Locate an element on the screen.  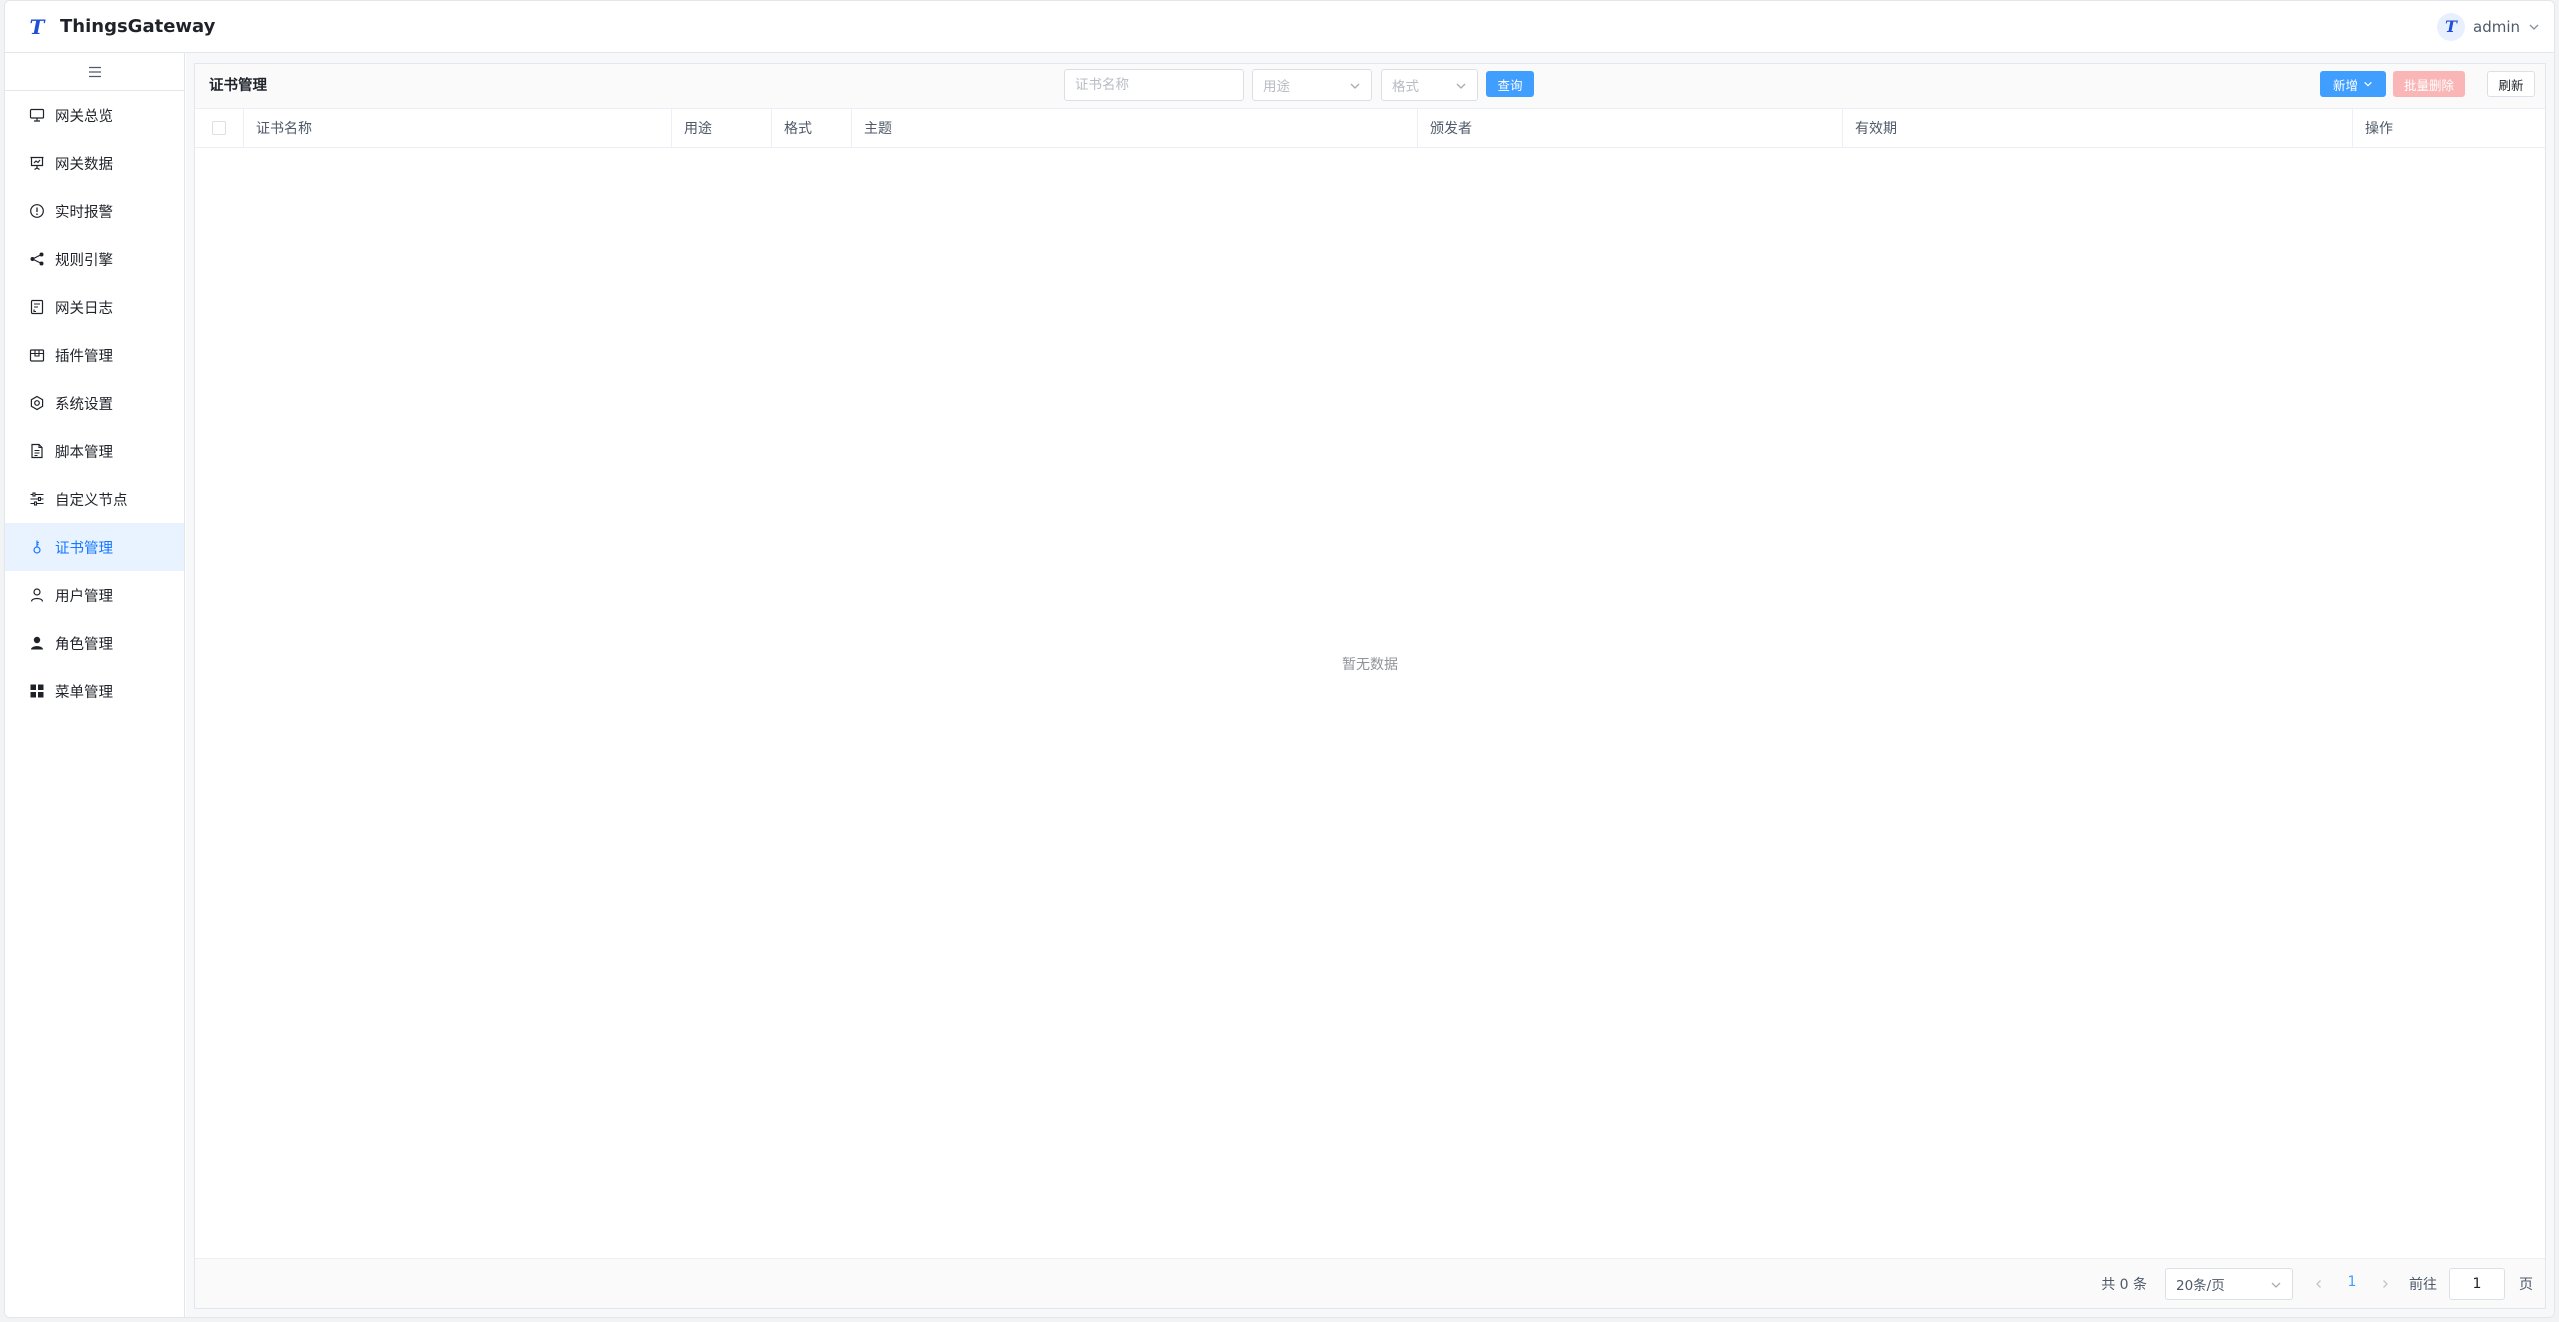
column-header-actions: 操作 is located at coordinates (2379, 129).